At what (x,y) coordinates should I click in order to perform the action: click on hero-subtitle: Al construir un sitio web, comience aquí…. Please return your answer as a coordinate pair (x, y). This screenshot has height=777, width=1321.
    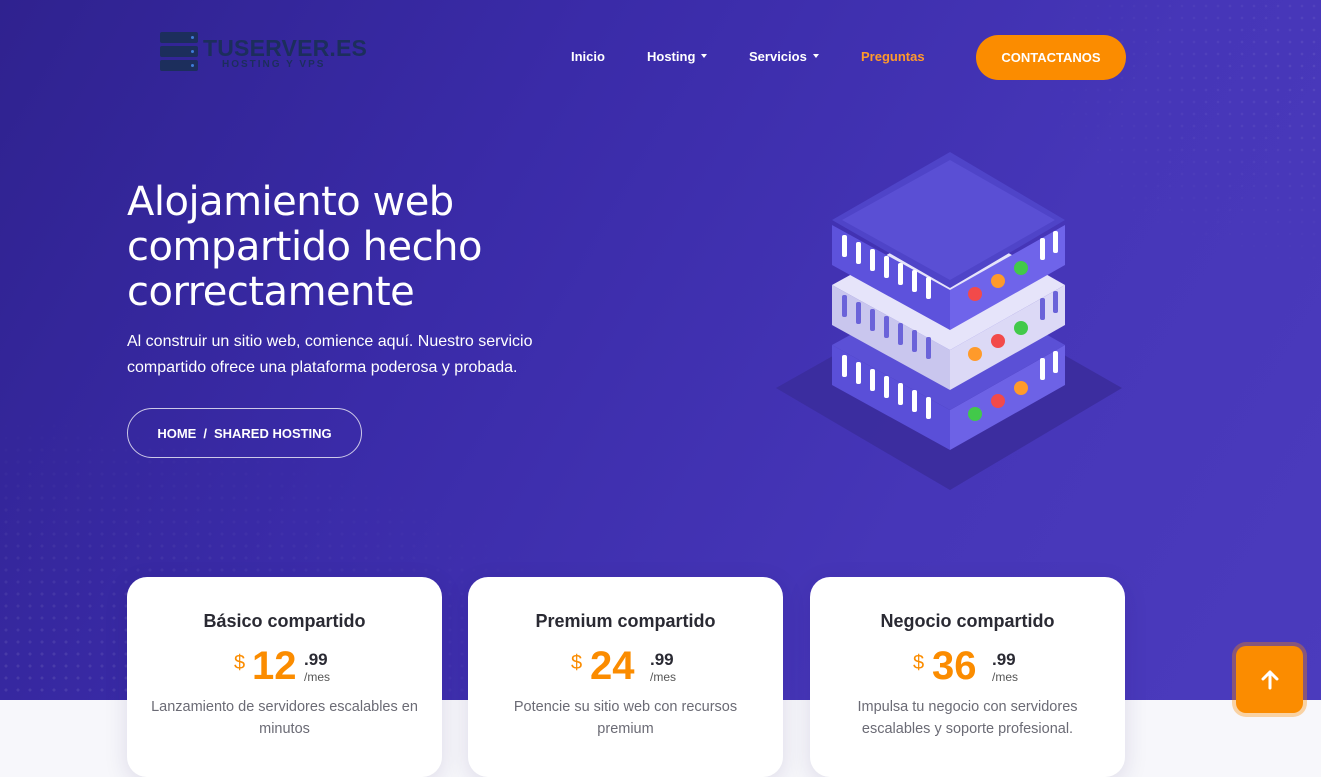
    Looking at the image, I should click on (330, 354).